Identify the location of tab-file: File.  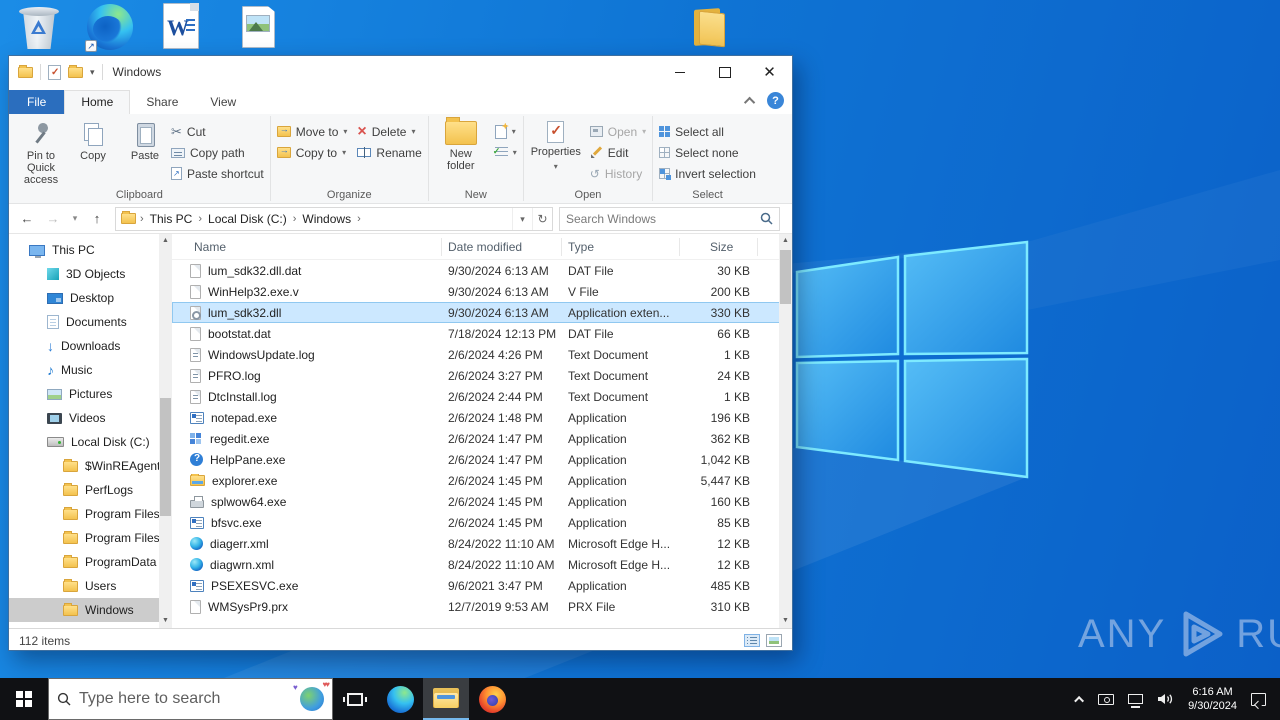
(37, 102).